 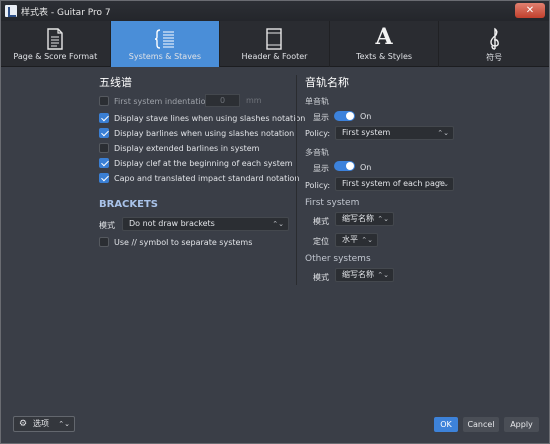 What do you see at coordinates (384, 37) in the screenshot?
I see `text-a-icon: A` at bounding box center [384, 37].